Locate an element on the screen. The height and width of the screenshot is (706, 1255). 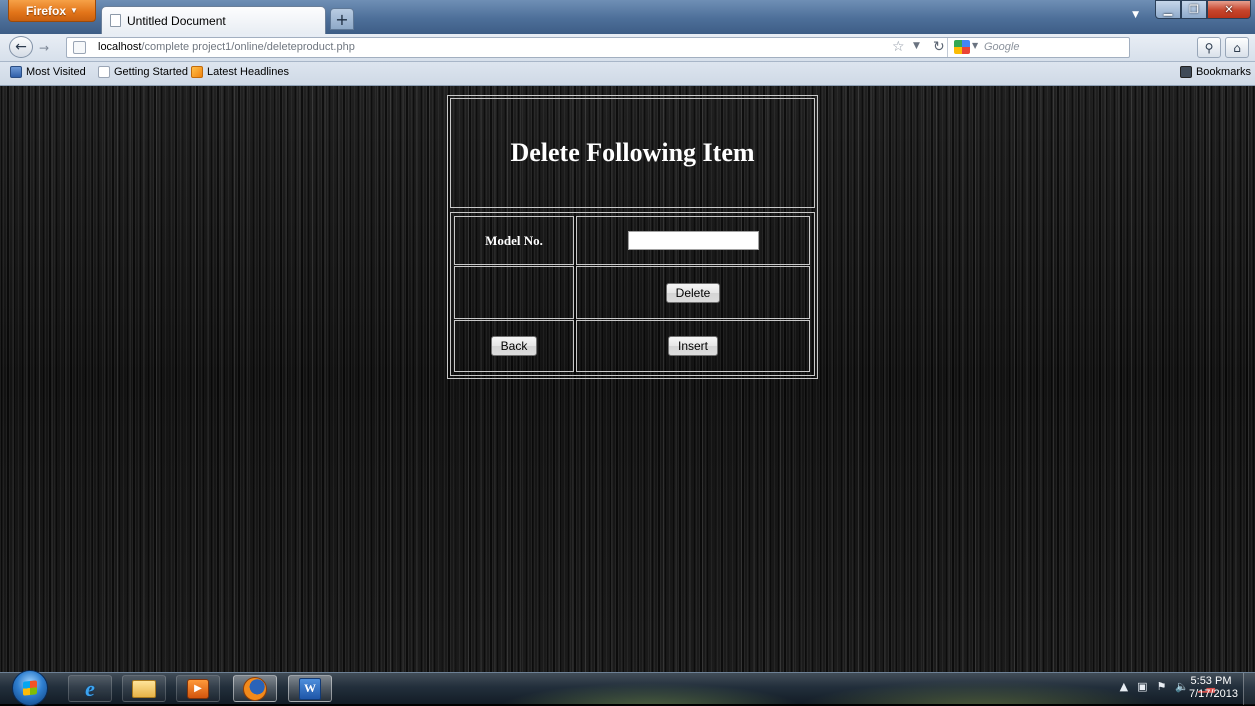
bookmark-getting-started: Getting Started is located at coordinates (143, 72).